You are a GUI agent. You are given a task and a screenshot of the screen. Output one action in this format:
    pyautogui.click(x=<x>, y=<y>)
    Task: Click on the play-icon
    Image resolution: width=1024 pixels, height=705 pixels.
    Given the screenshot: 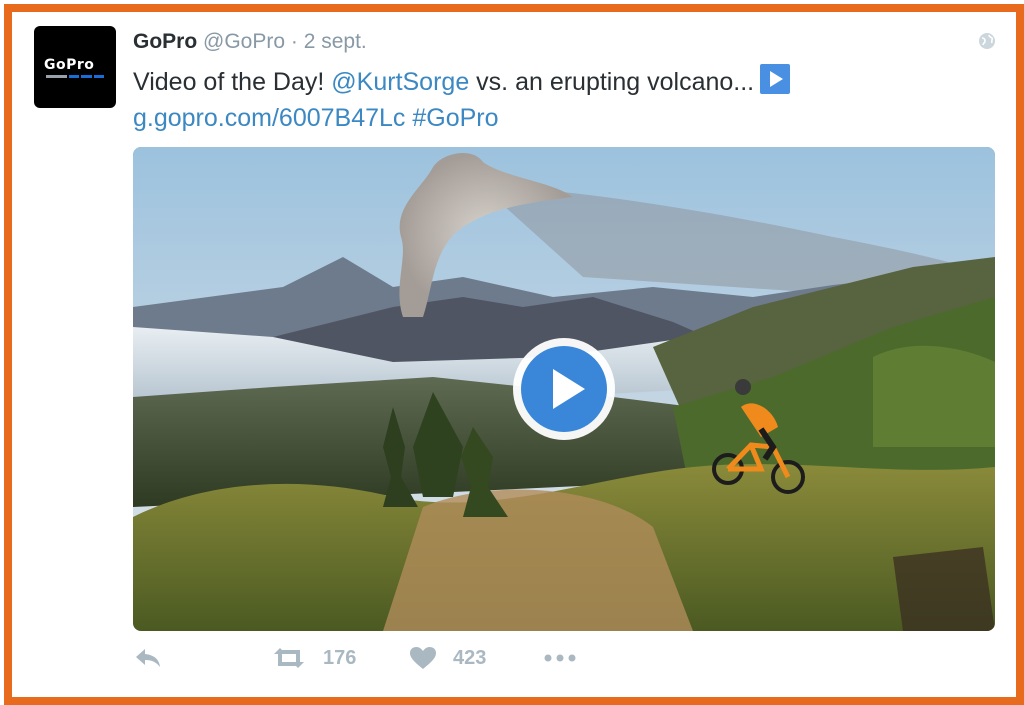 What is the action you would take?
    pyautogui.click(x=564, y=389)
    